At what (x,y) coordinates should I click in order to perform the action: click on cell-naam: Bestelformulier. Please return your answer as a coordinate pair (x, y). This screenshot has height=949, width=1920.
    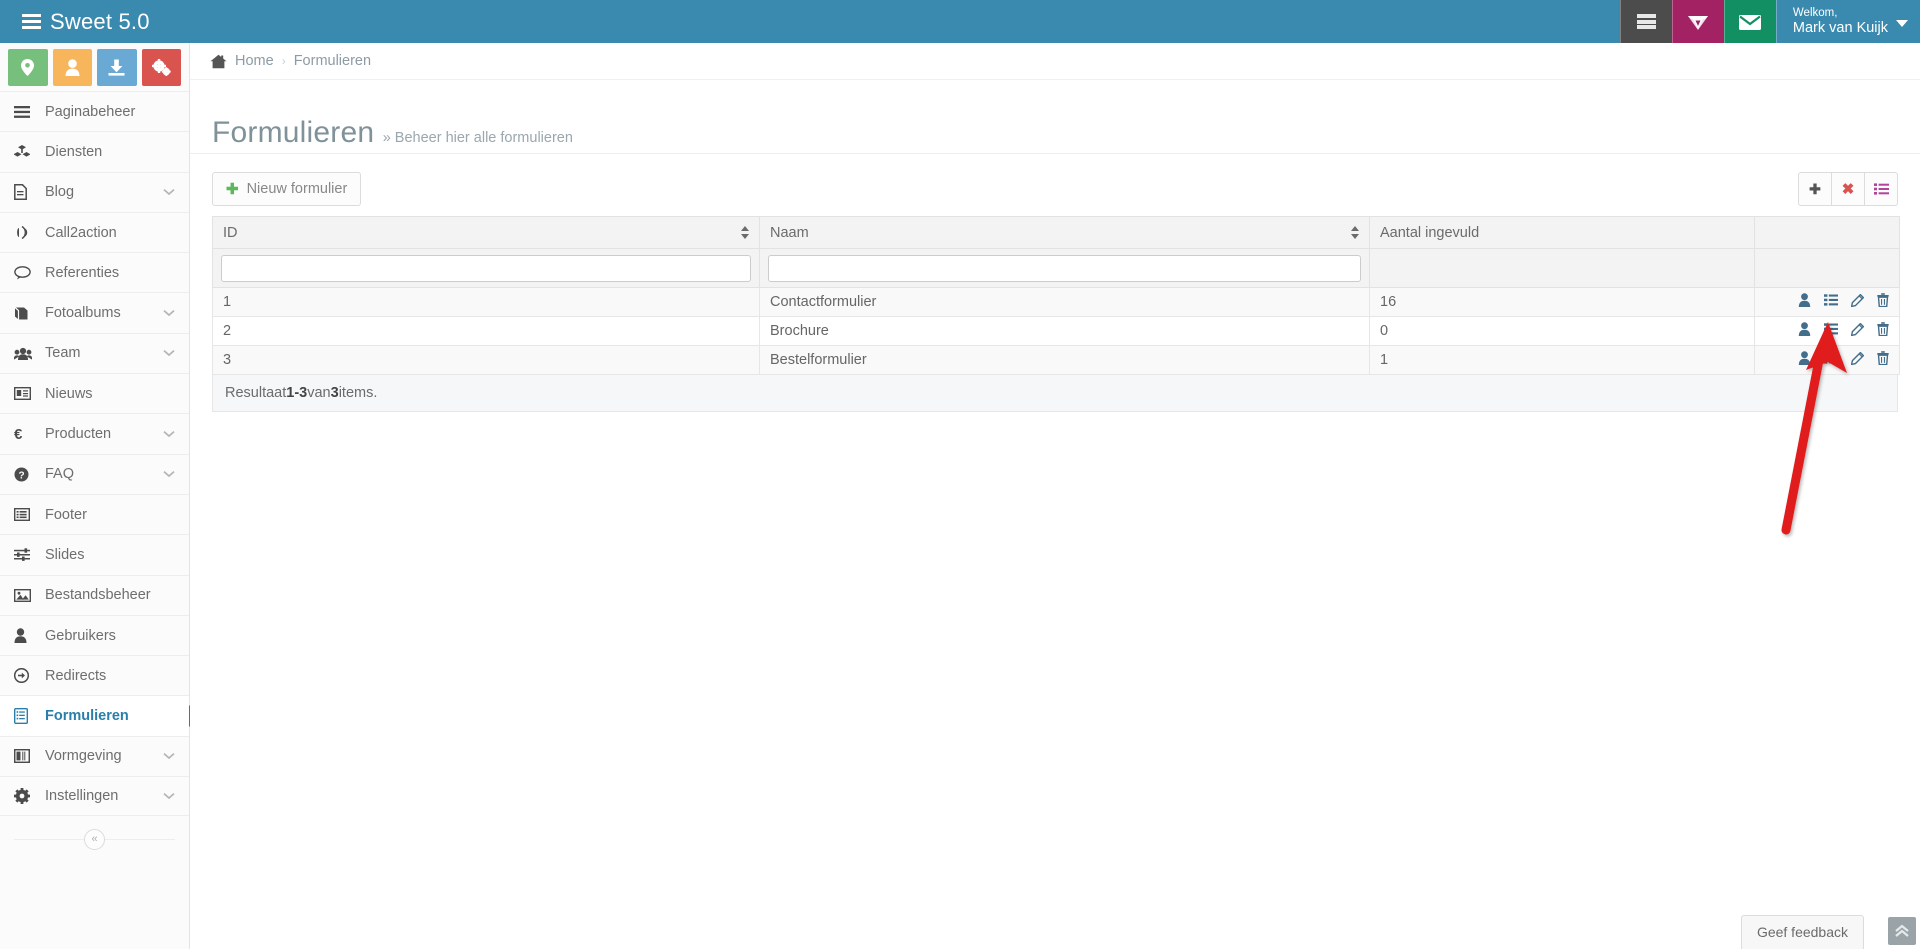
    Looking at the image, I should click on (1064, 360).